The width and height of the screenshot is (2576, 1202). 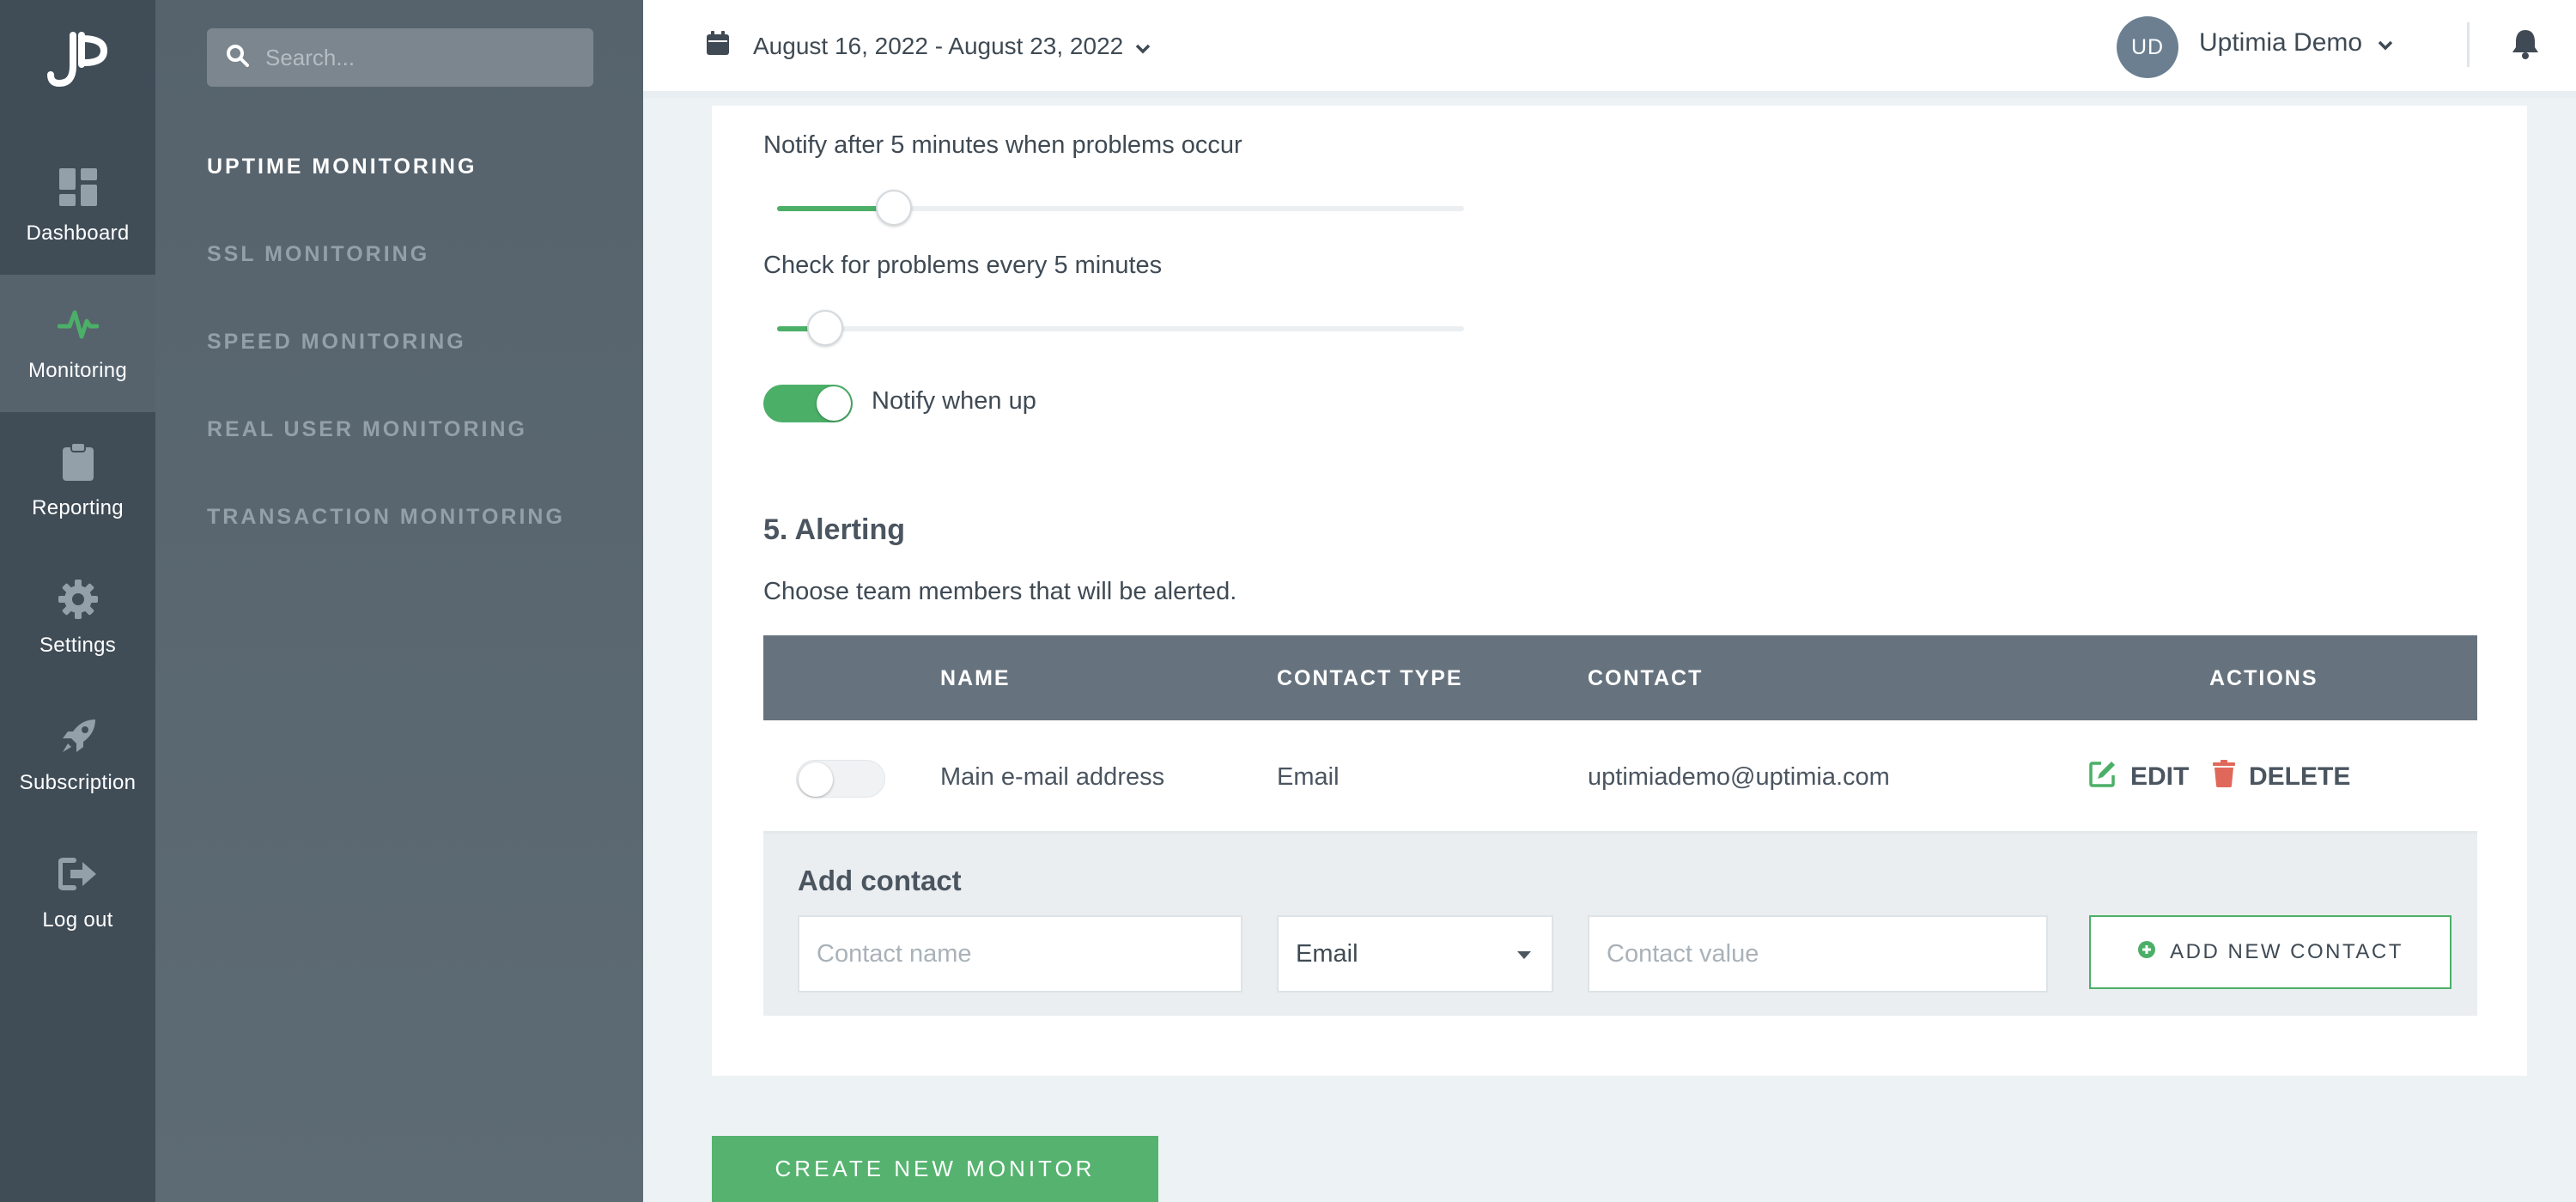 I want to click on search-icon, so click(x=238, y=58).